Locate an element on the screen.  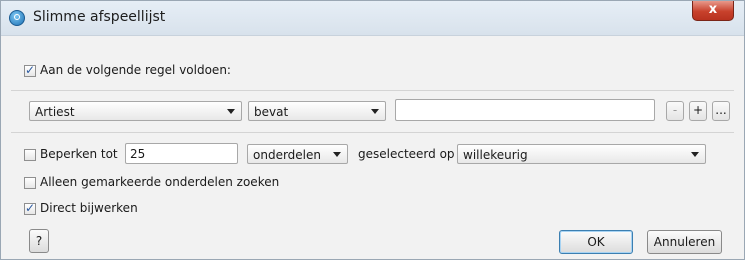
limit-amount-text: 25 is located at coordinates (138, 154).